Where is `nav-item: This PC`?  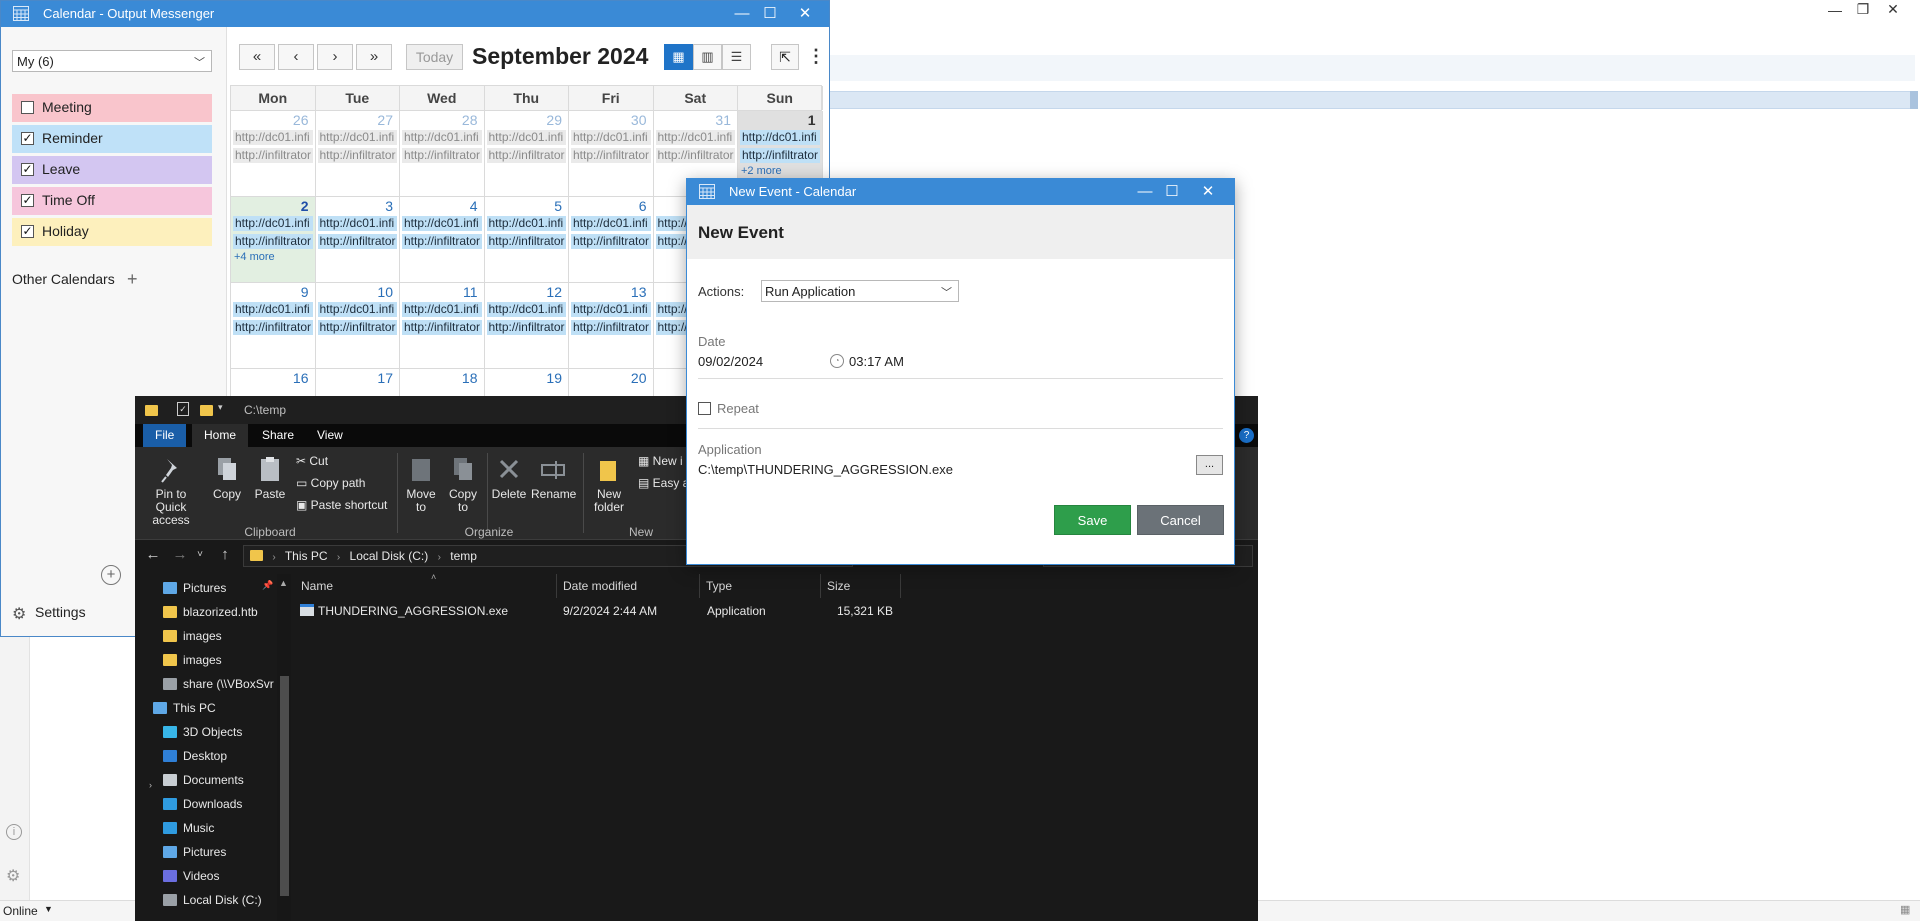 nav-item: This PC is located at coordinates (184, 708).